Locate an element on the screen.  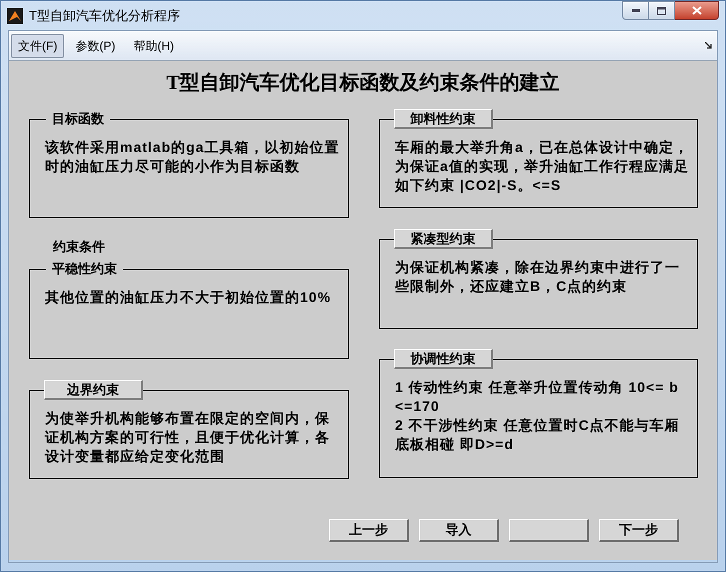
panel-text: 为使举升机构能够布置在限定的空间内，保证机构方案的可行性，且便于优化计算，各设计变量都应给定变化范围 is located at coordinates (188, 437).